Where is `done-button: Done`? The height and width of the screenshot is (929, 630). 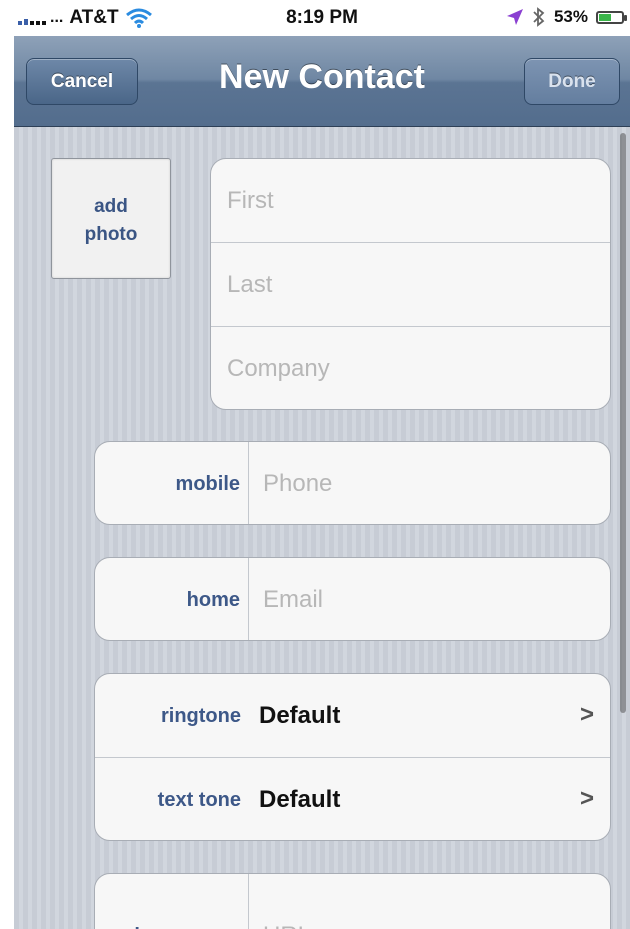 done-button: Done is located at coordinates (572, 81).